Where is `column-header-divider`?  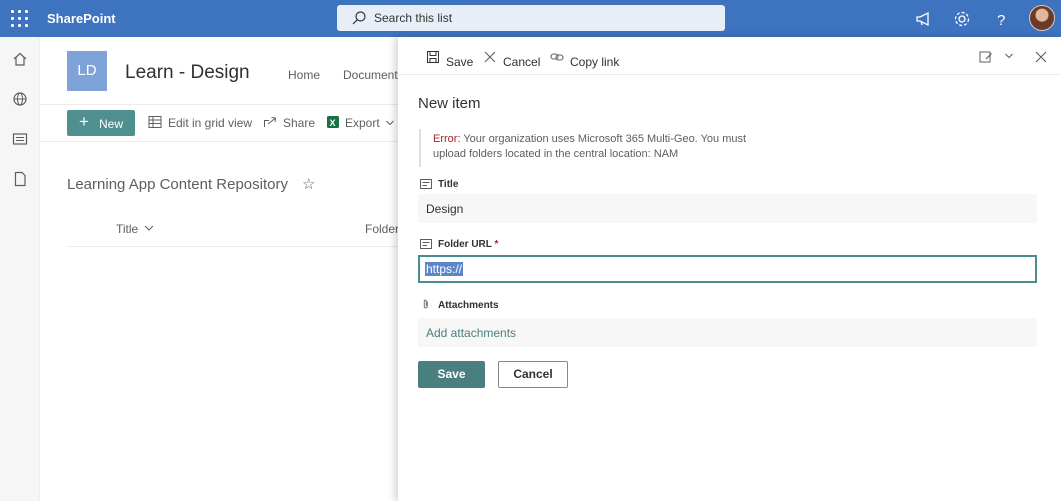 column-header-divider is located at coordinates (233, 246).